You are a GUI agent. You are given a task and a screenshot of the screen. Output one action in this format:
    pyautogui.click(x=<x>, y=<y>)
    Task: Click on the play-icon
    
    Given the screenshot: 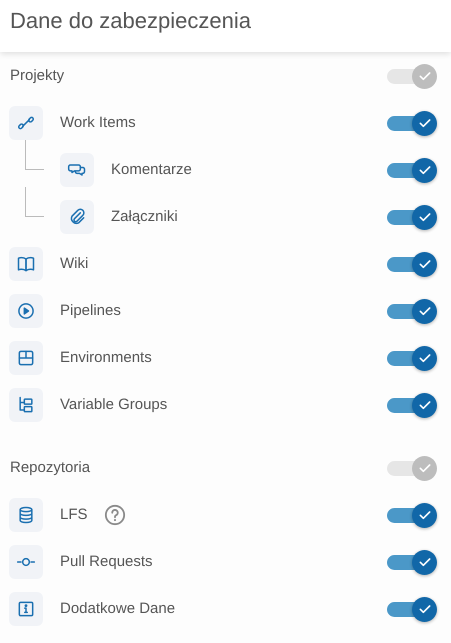 What is the action you would take?
    pyautogui.click(x=26, y=311)
    